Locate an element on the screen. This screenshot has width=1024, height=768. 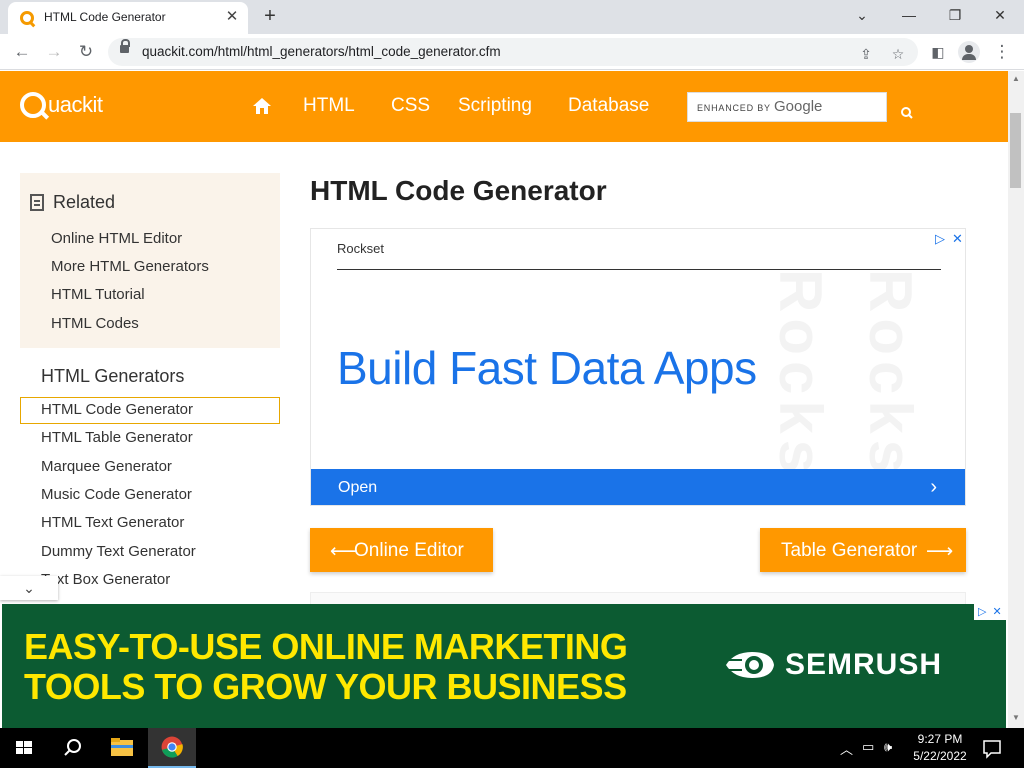
notification-icon is located at coordinates (992, 748).